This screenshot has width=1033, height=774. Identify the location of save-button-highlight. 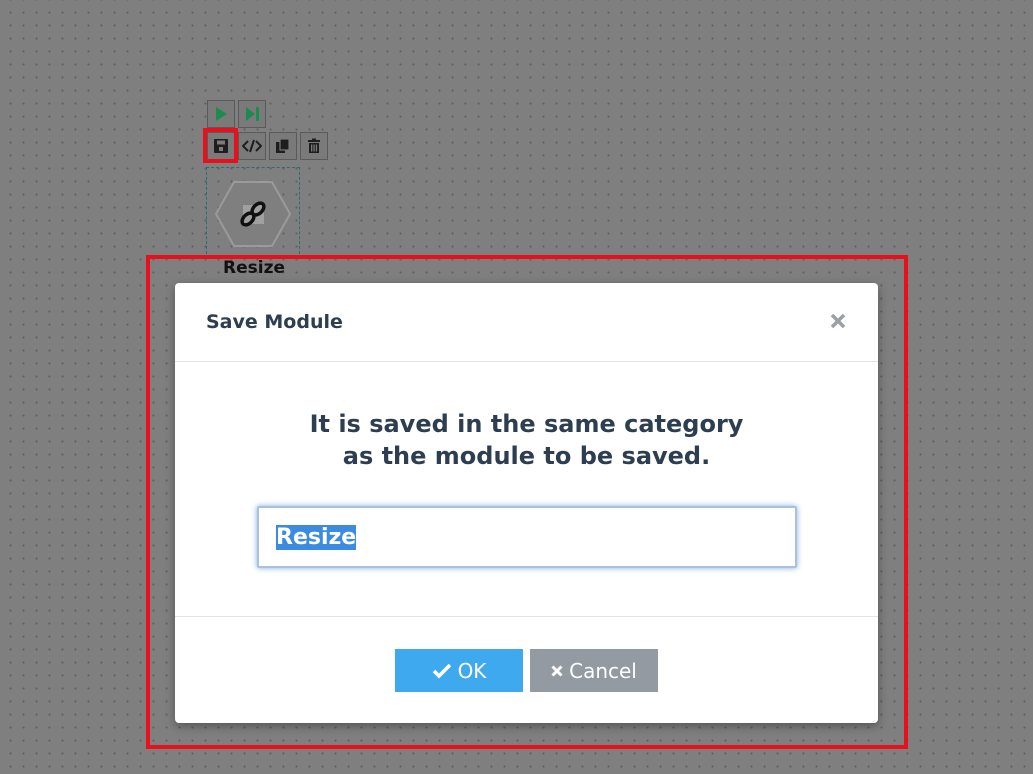
(220, 145).